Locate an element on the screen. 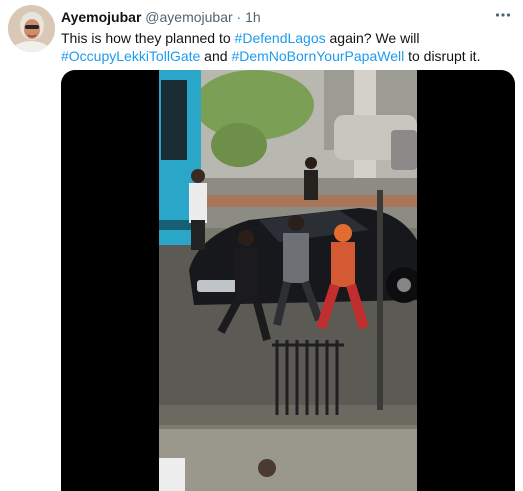 The height and width of the screenshot is (491, 523). user-handle: @ayemojubar is located at coordinates (188, 17).